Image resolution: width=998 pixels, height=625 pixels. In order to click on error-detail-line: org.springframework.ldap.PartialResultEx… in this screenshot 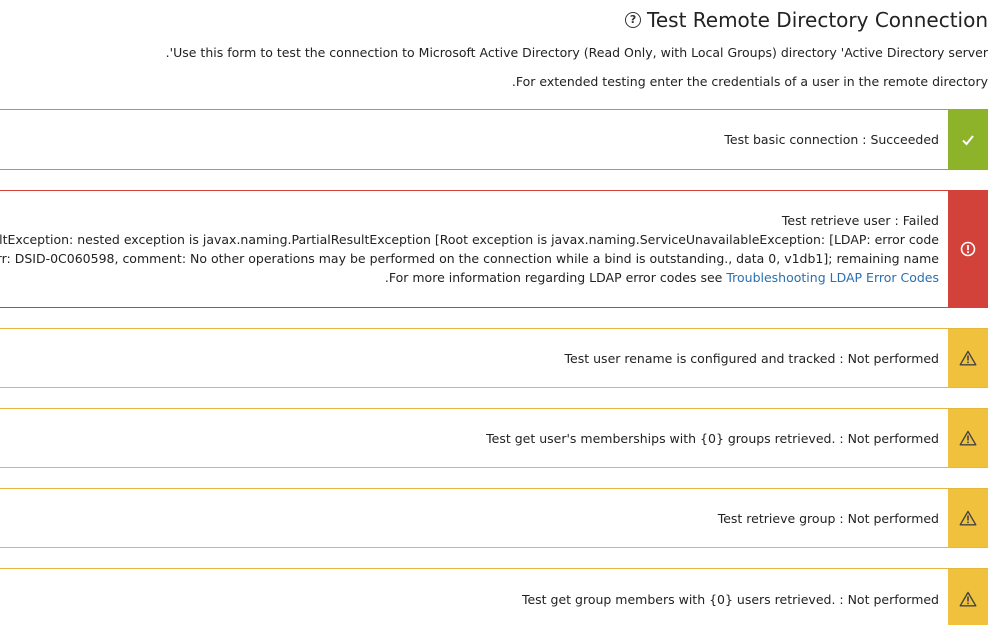, I will do `click(469, 239)`.